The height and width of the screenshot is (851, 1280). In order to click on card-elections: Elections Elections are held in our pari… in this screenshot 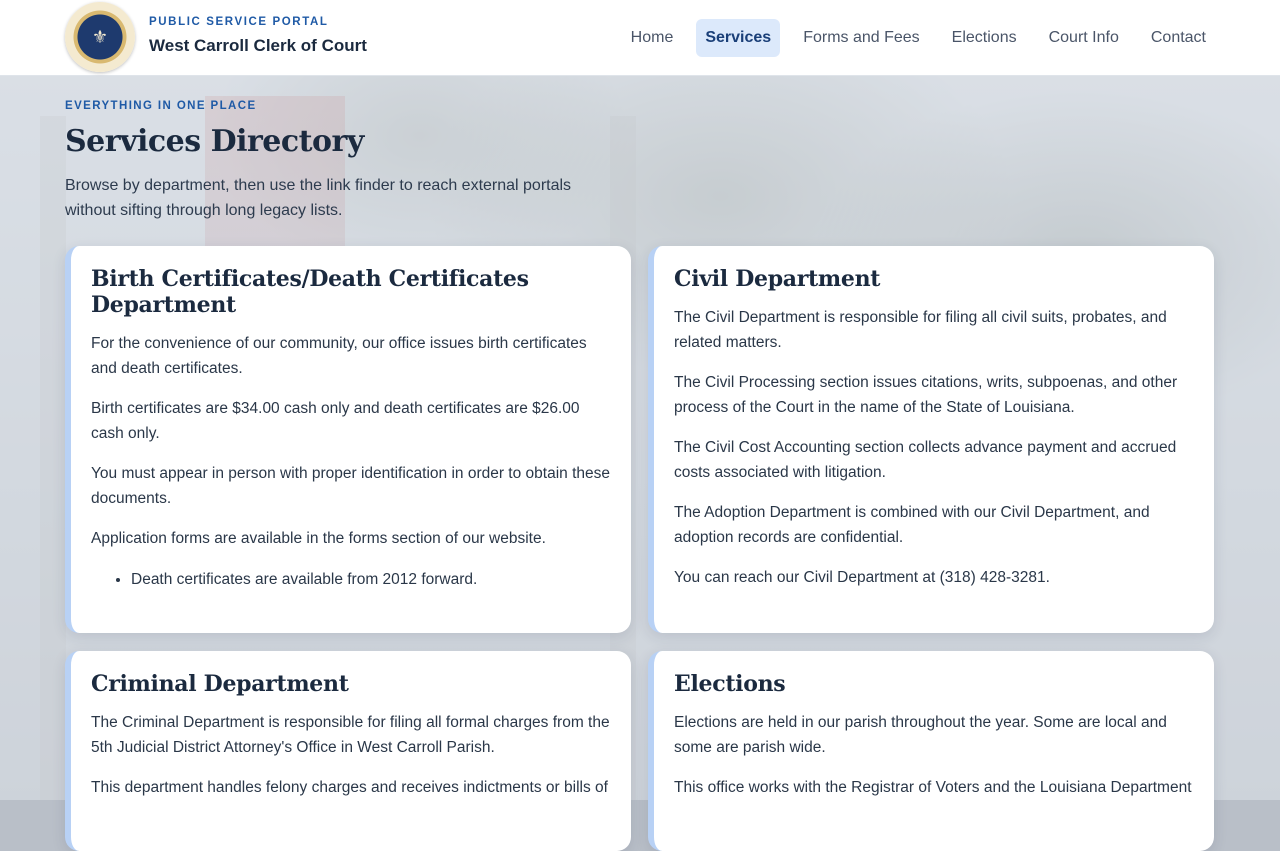, I will do `click(931, 751)`.